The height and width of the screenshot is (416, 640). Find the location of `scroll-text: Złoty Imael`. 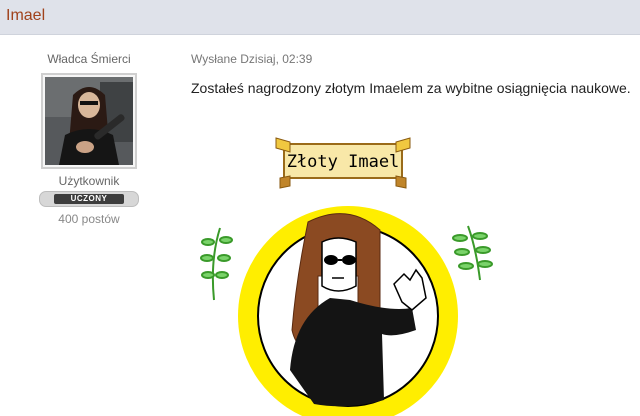

scroll-text: Złoty Imael is located at coordinates (343, 162).